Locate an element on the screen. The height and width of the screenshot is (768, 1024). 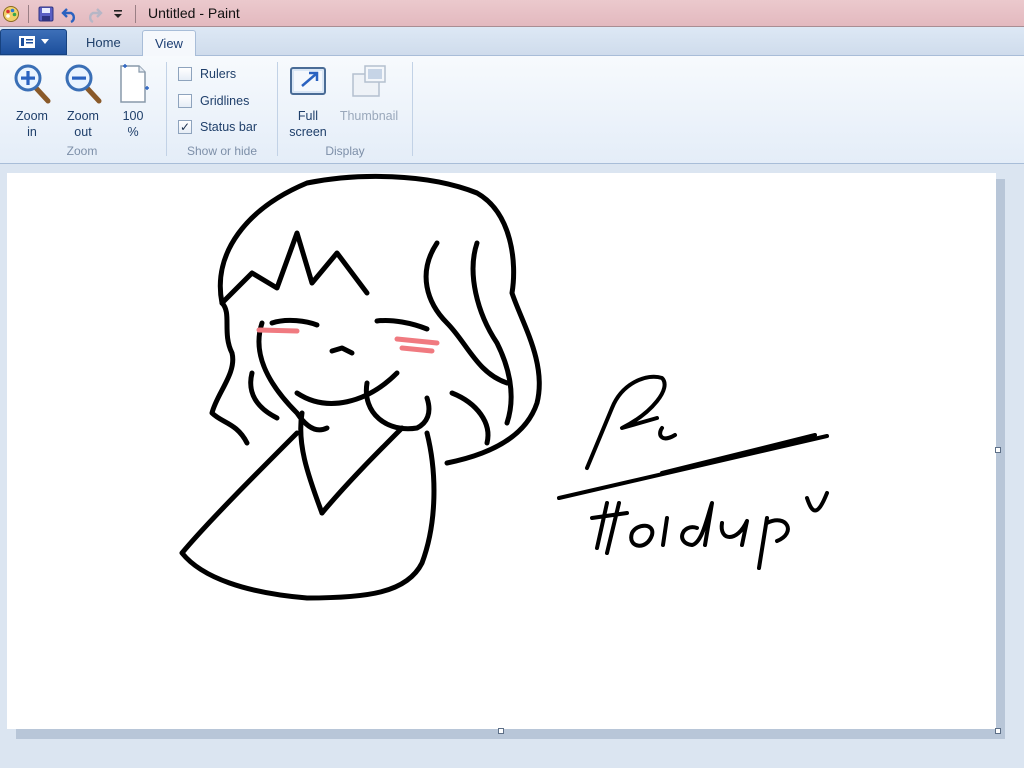
quick-access-toolbar is located at coordinates (71, 13).